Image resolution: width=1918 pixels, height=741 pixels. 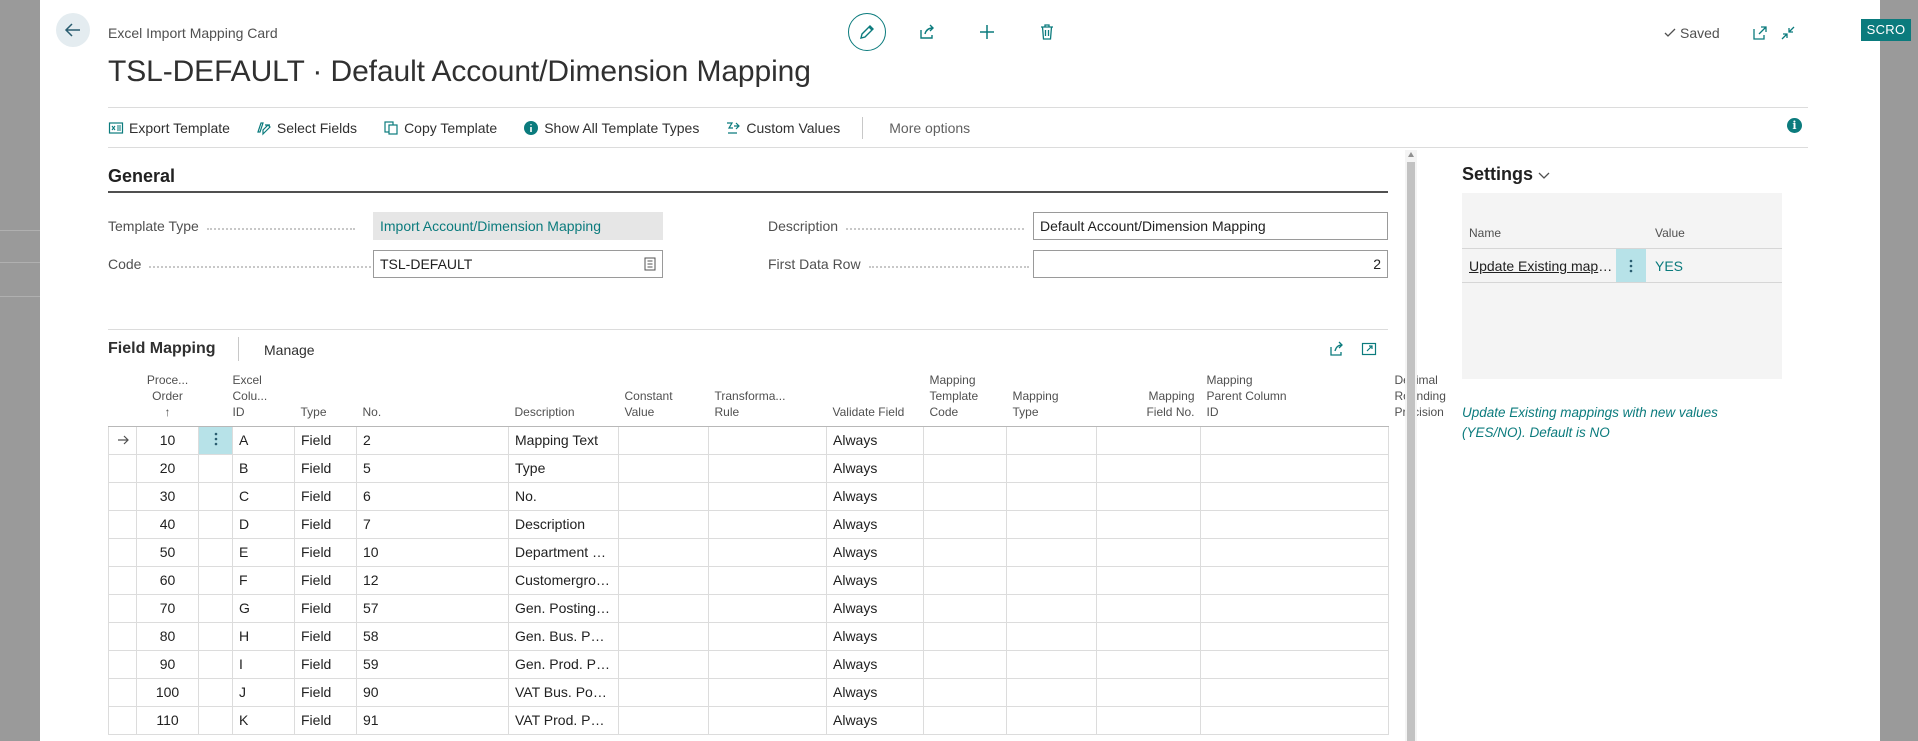 I want to click on cell-processing-order: 50, so click(x=167, y=552).